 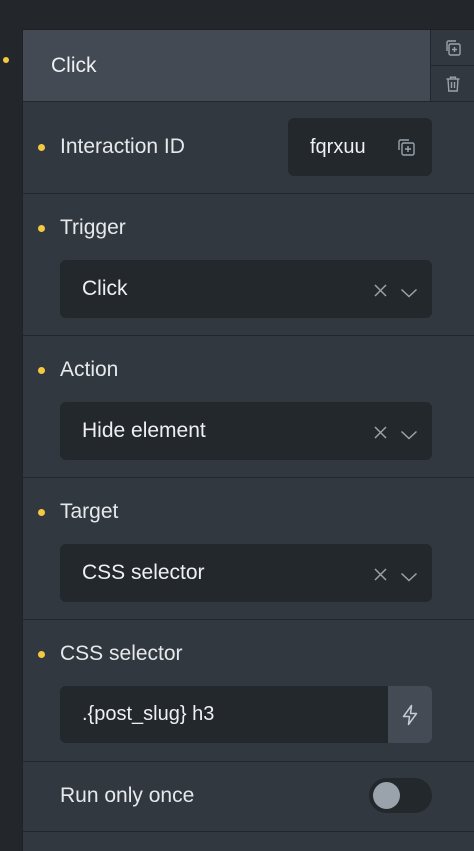 I want to click on target-label: Target, so click(x=89, y=511).